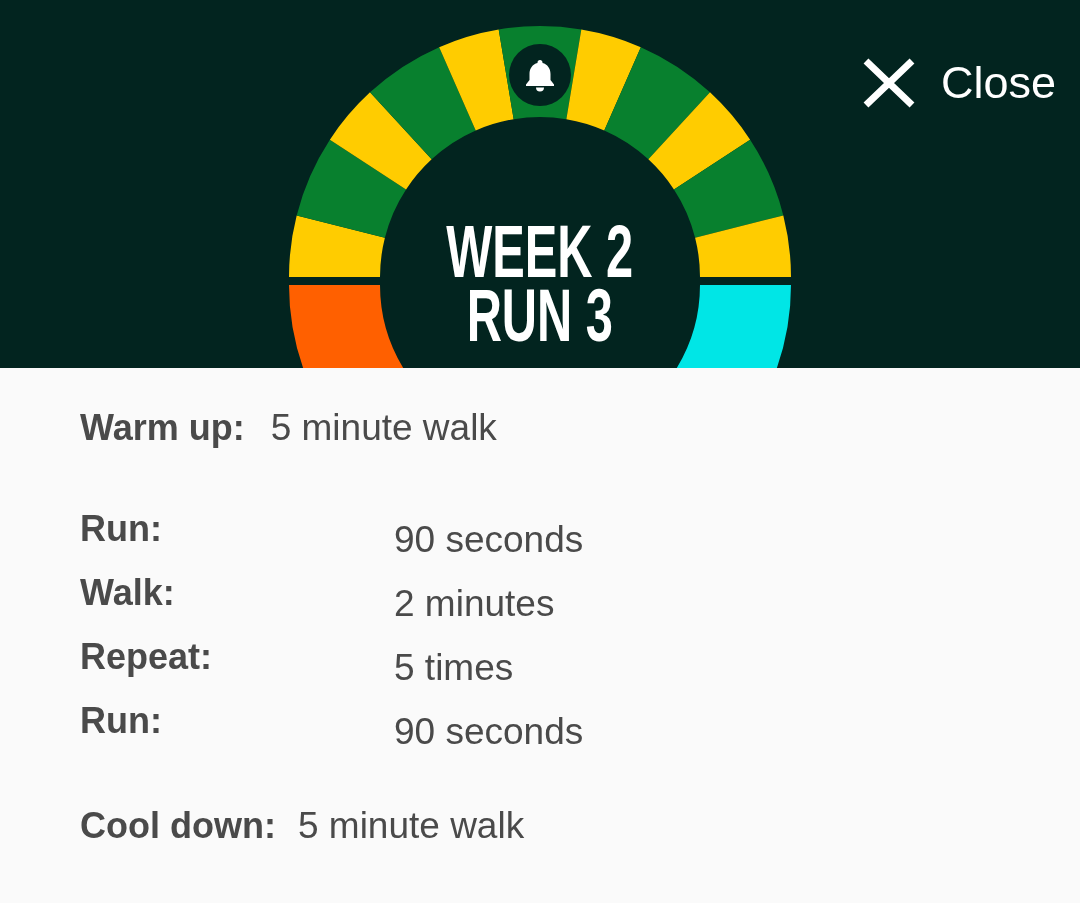 The height and width of the screenshot is (903, 1080). I want to click on warm-up-value: 5 minute walk, so click(383, 427).